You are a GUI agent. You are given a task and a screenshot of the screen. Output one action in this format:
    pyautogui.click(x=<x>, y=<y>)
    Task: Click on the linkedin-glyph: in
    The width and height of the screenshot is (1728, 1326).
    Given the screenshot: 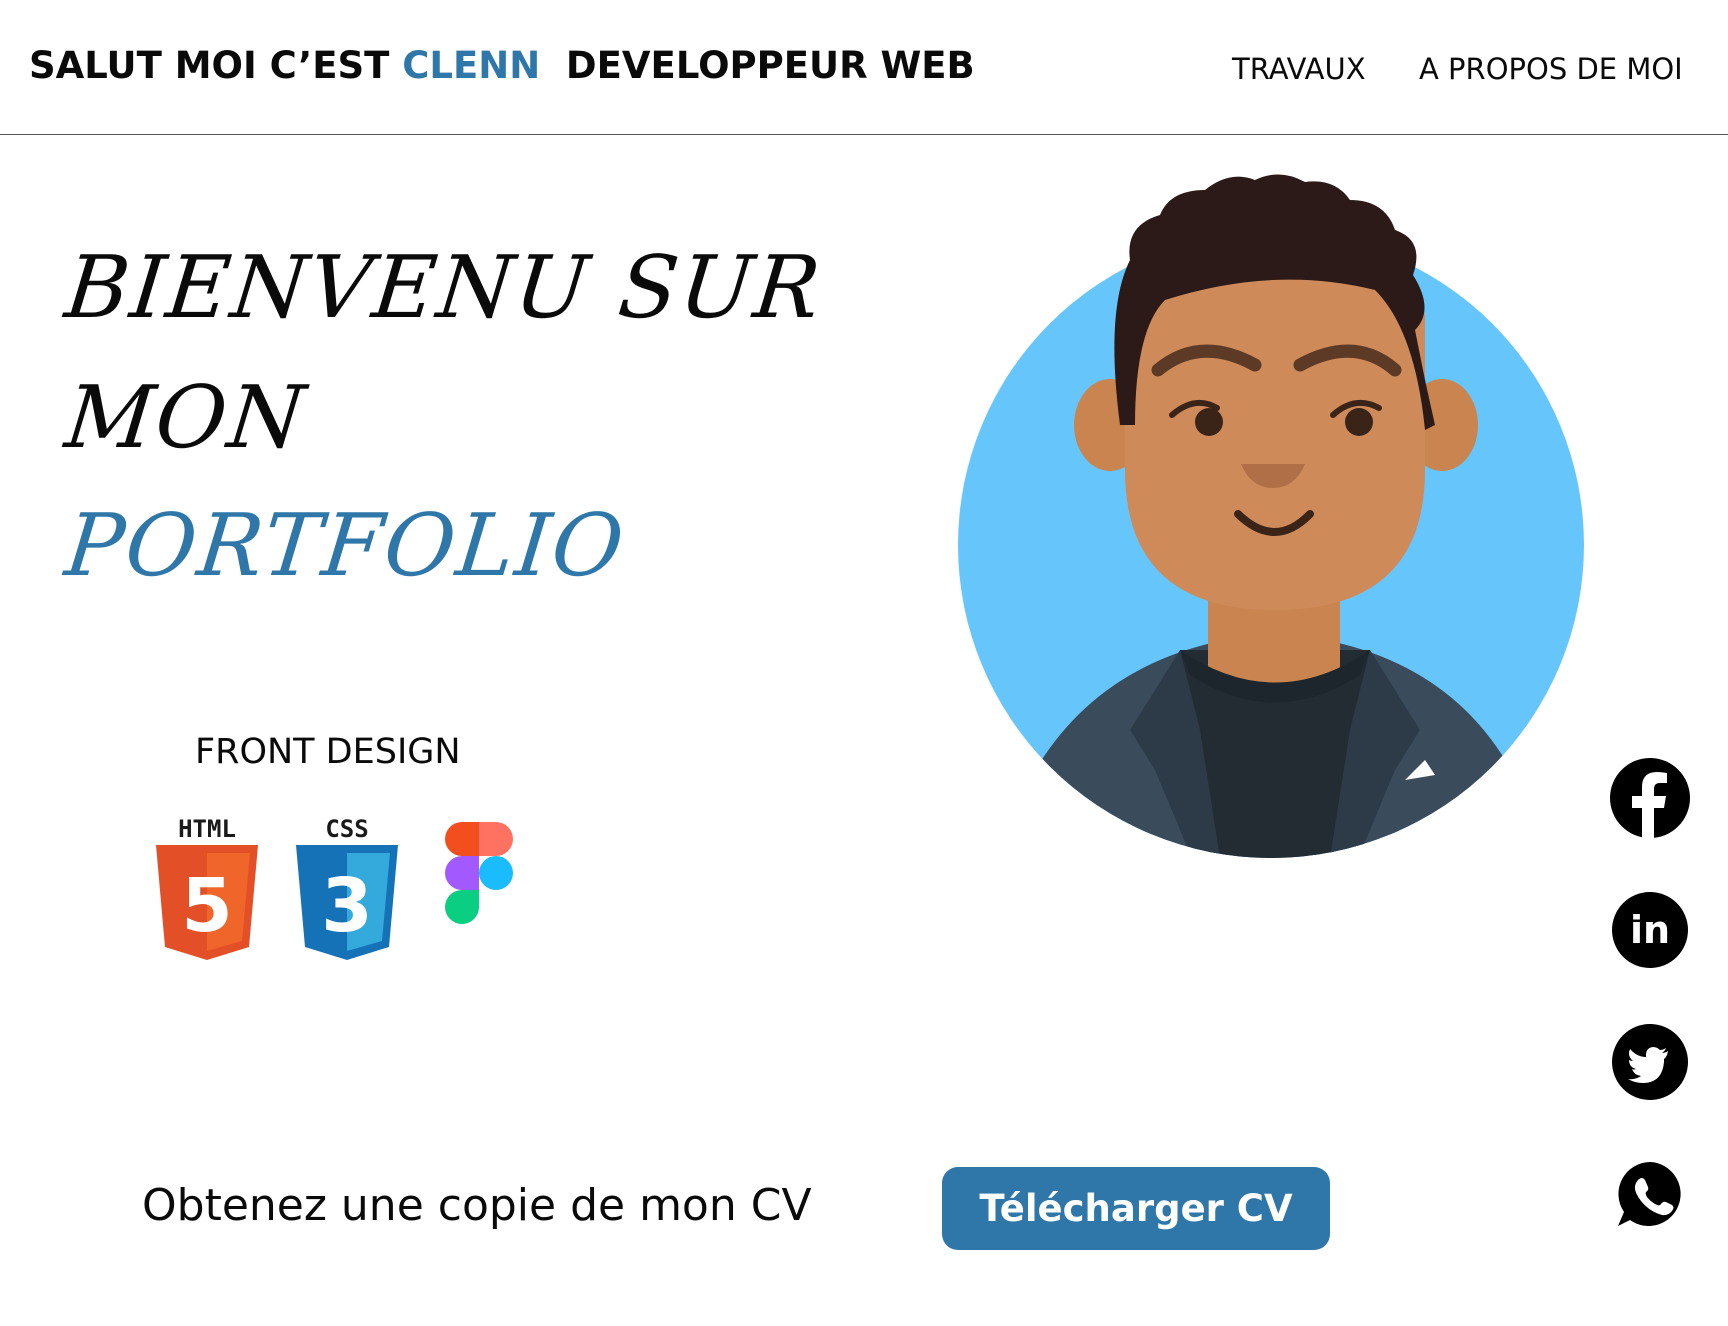 What is the action you would take?
    pyautogui.click(x=1650, y=930)
    